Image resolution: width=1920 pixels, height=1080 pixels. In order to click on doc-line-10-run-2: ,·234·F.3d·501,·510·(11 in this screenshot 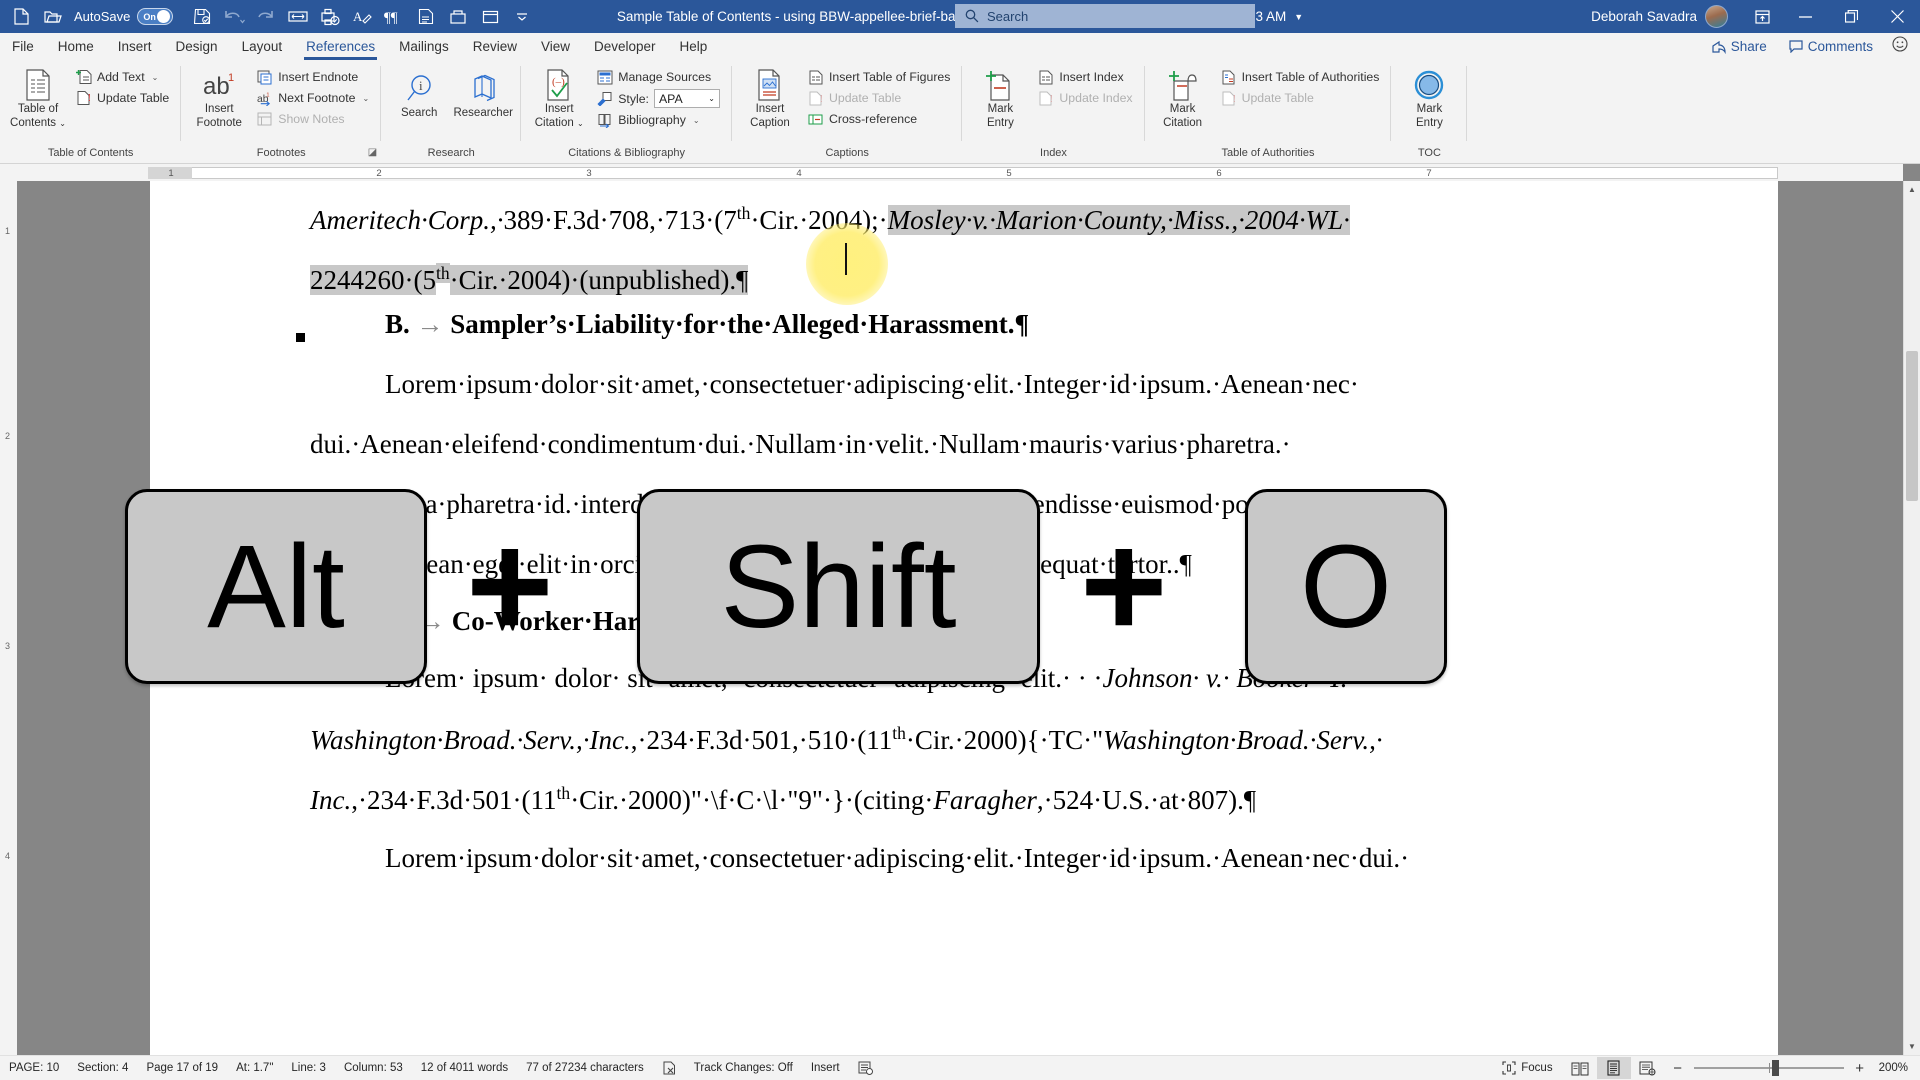, I will do `click(761, 740)`.